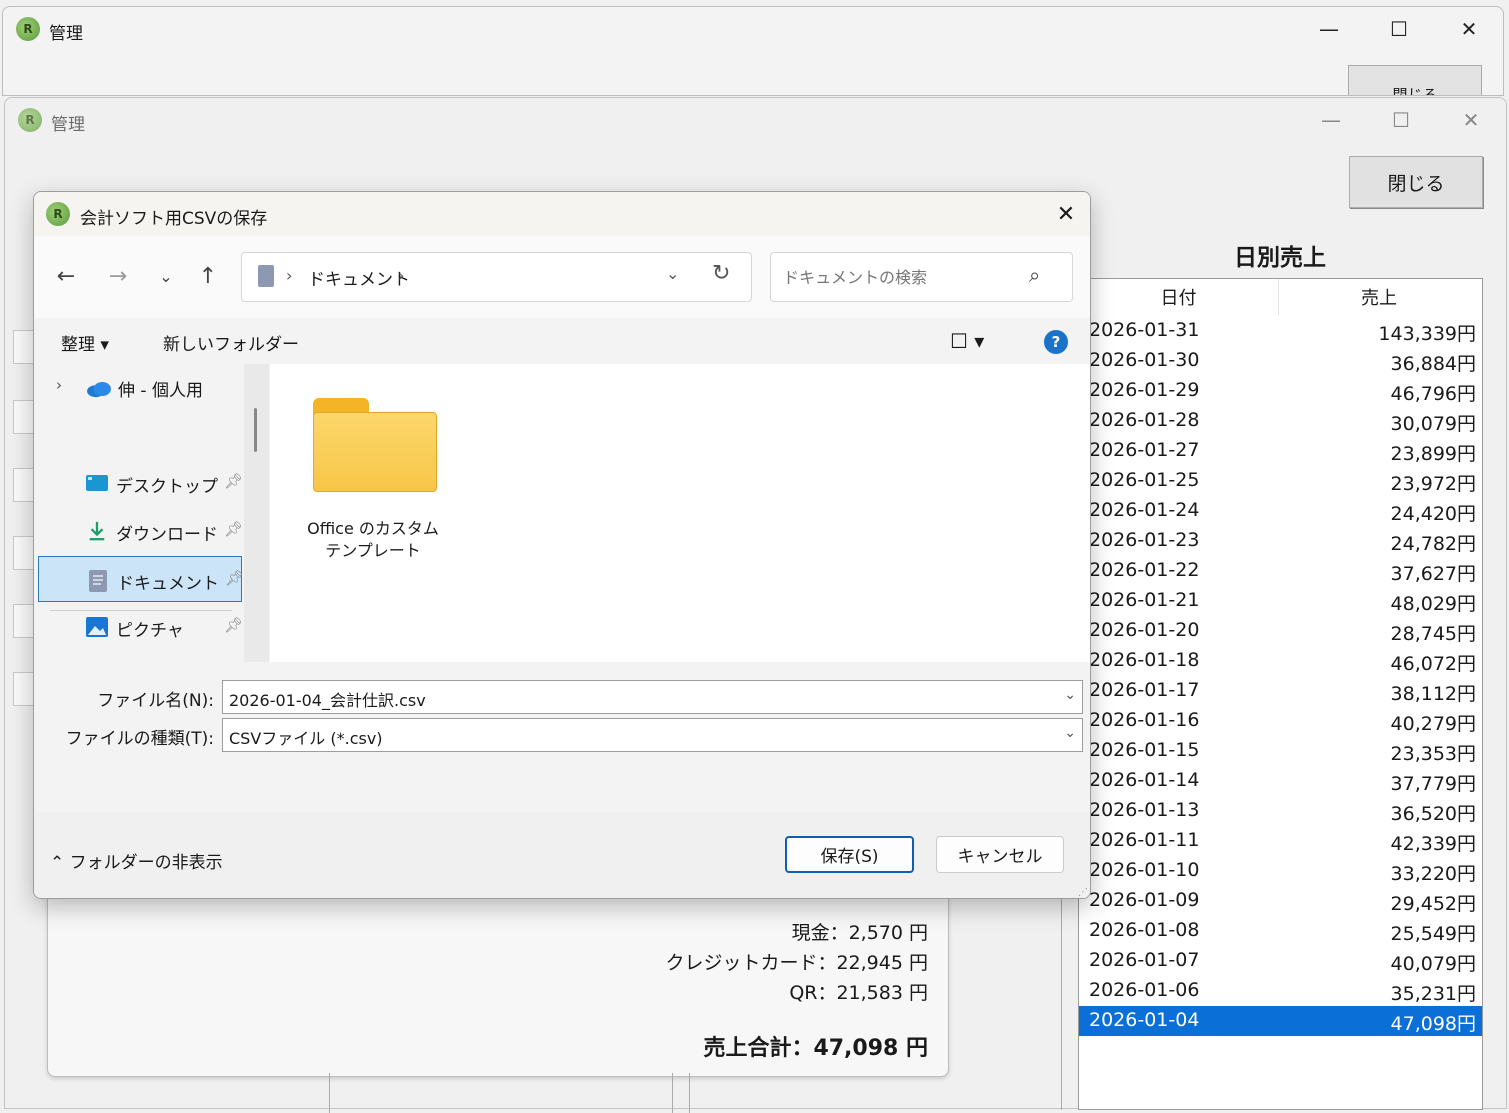 This screenshot has width=1509, height=1113. What do you see at coordinates (136, 860) in the screenshot?
I see `hide-folders-toggle: ⌃ フォルダーの非表示` at bounding box center [136, 860].